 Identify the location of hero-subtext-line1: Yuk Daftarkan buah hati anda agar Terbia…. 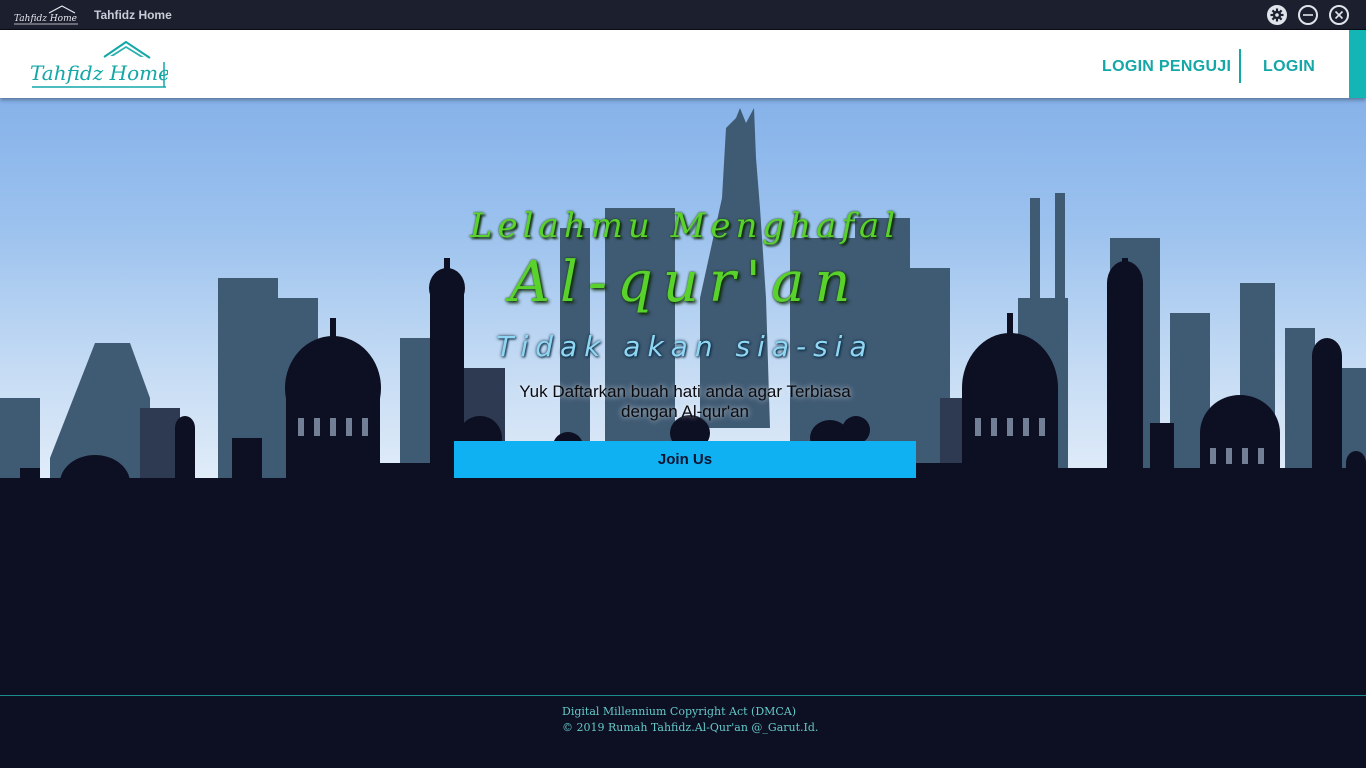
(685, 391).